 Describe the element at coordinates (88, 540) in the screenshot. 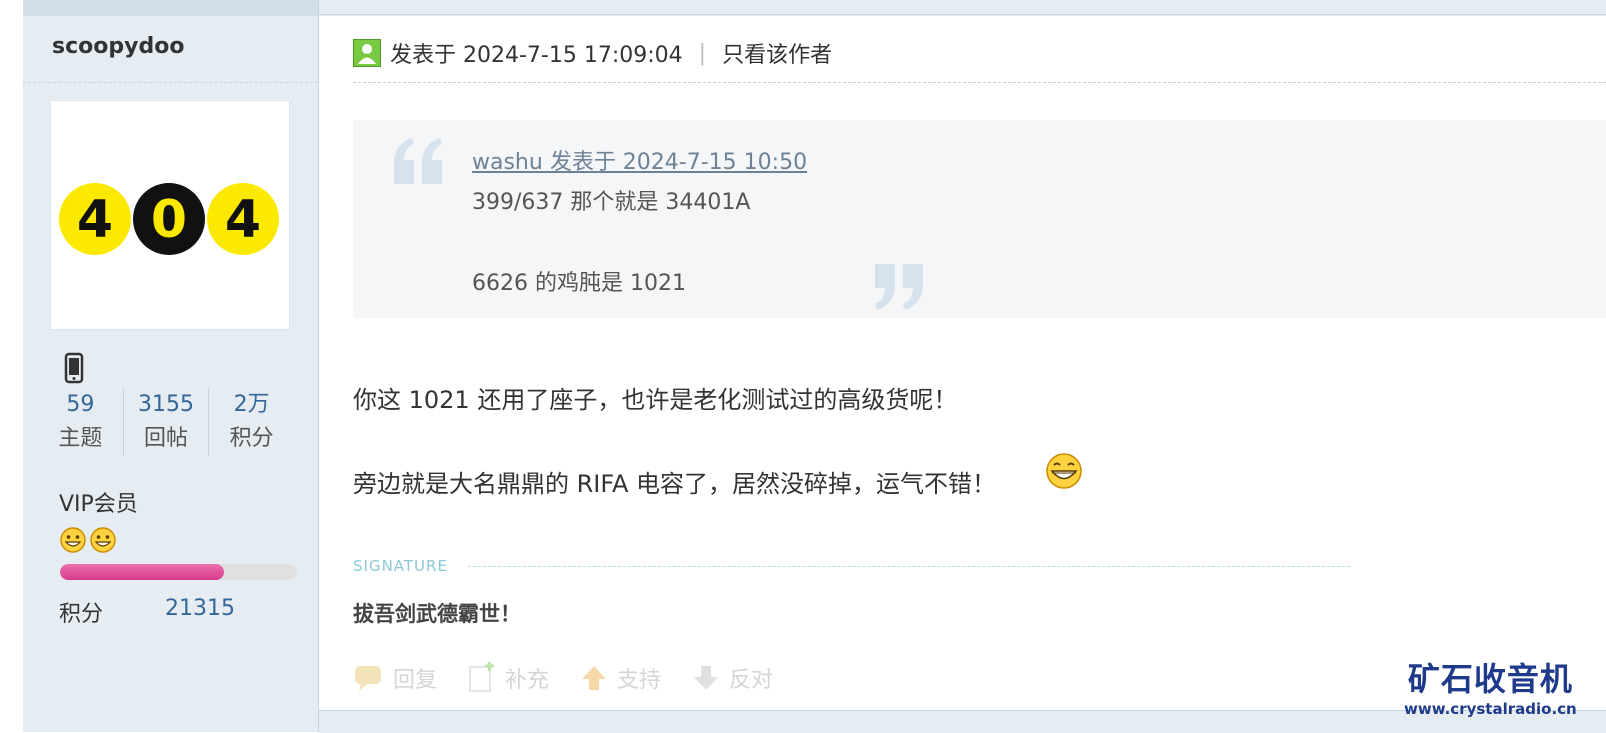

I see `rank-stars` at that location.